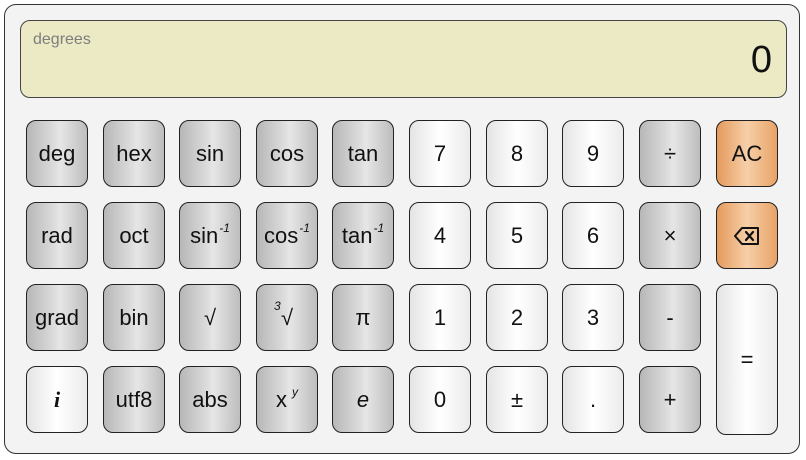  Describe the element at coordinates (593, 317) in the screenshot. I see `digit-3-button: 3` at that location.